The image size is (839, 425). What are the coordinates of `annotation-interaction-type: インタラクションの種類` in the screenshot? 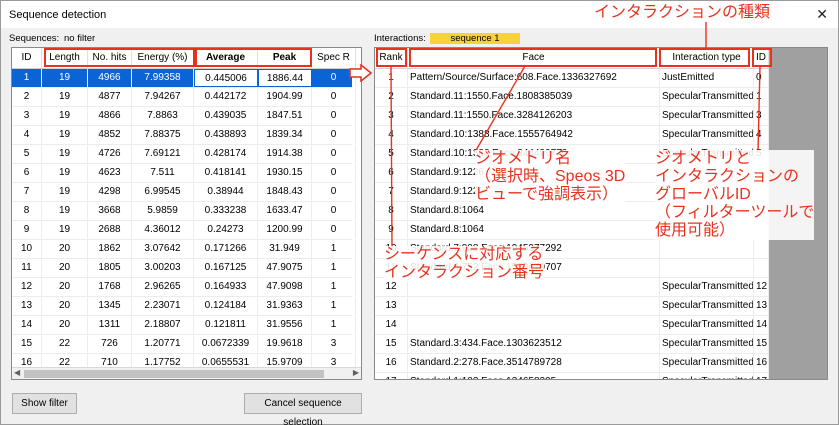 It's located at (682, 12).